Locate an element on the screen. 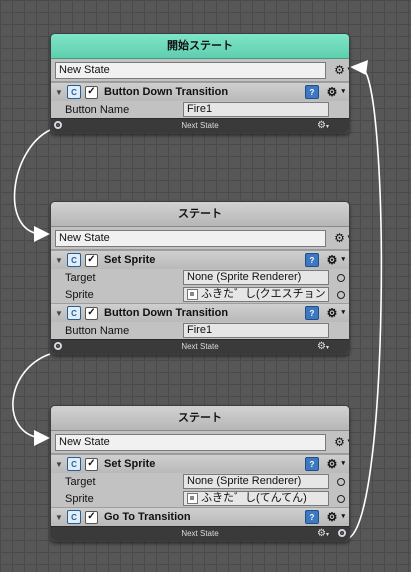  sprite-field: ふきた゛し(てんてん) is located at coordinates (256, 498).